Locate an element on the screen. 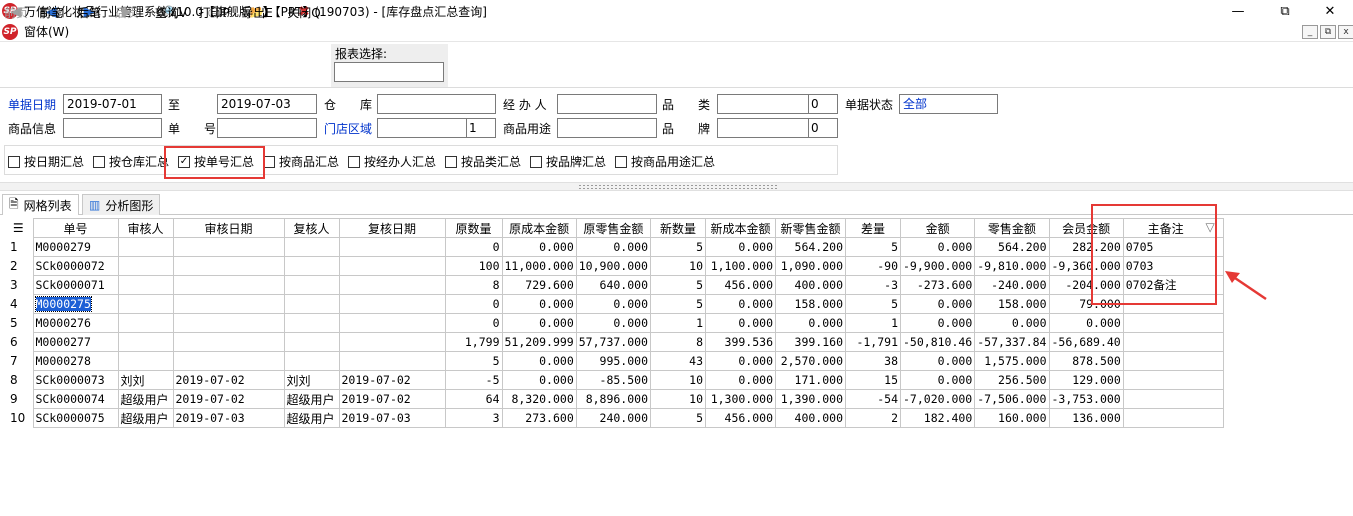 This screenshot has width=1353, height=516. grid-cell: -57,337.84 is located at coordinates (1012, 342).